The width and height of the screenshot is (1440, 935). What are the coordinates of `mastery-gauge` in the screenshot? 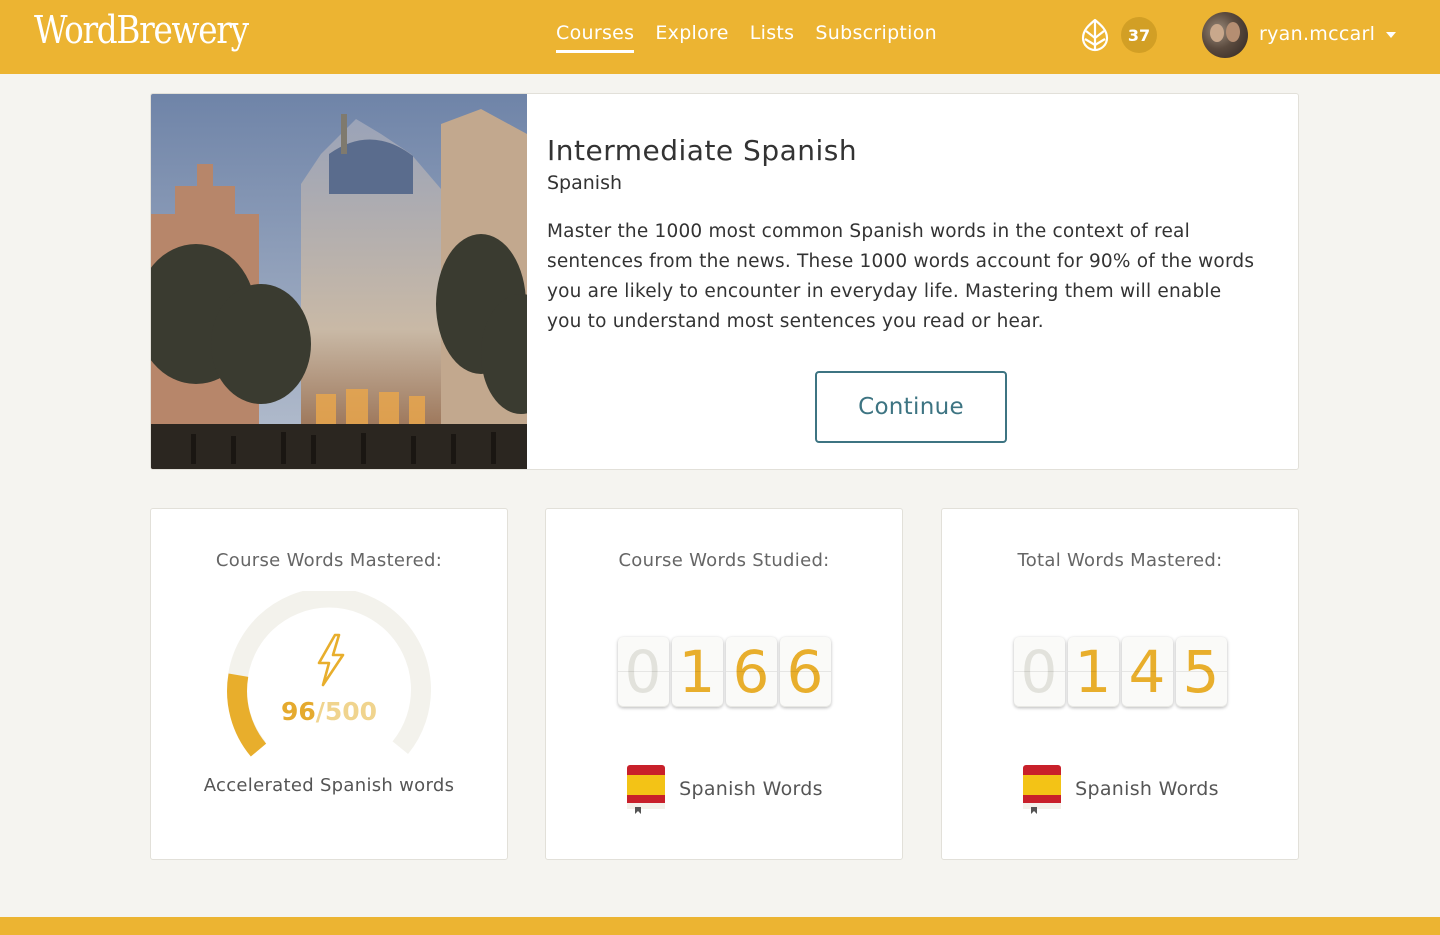 It's located at (329, 674).